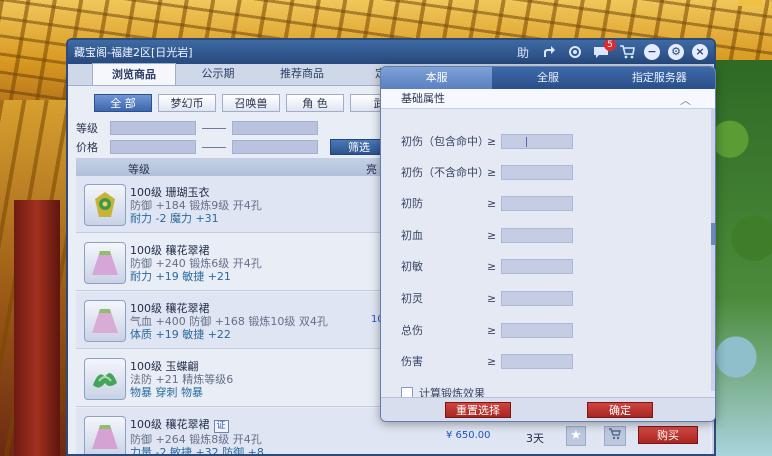 The height and width of the screenshot is (456, 772). I want to click on category-character: 角 色, so click(315, 103).